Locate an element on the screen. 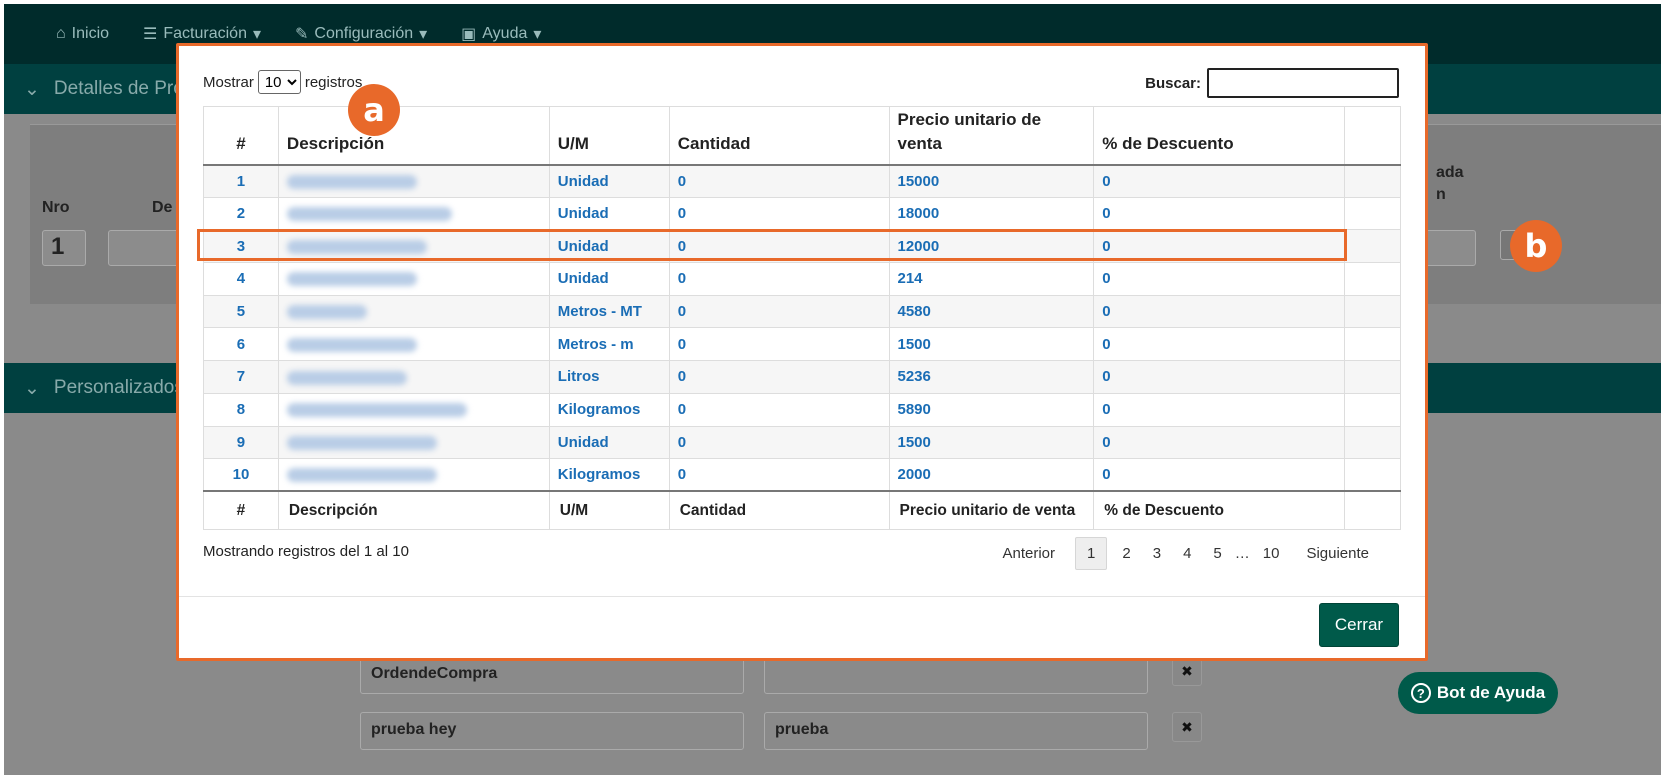  pagination-page-10: 10 is located at coordinates (1271, 553).